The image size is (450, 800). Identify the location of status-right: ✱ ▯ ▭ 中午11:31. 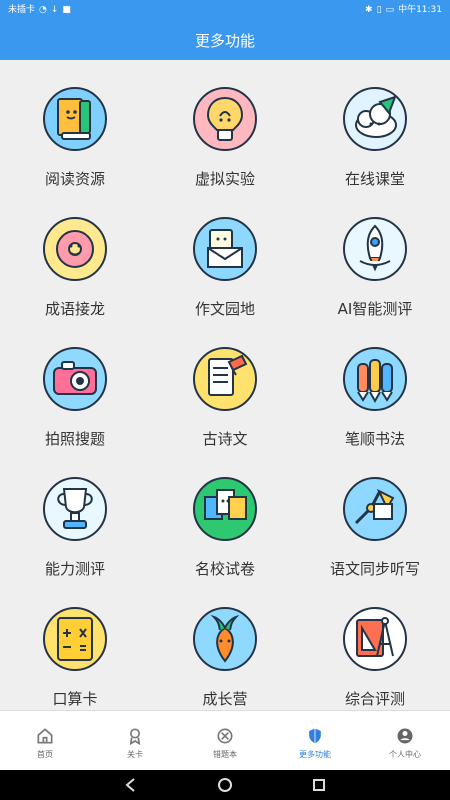
(403, 9).